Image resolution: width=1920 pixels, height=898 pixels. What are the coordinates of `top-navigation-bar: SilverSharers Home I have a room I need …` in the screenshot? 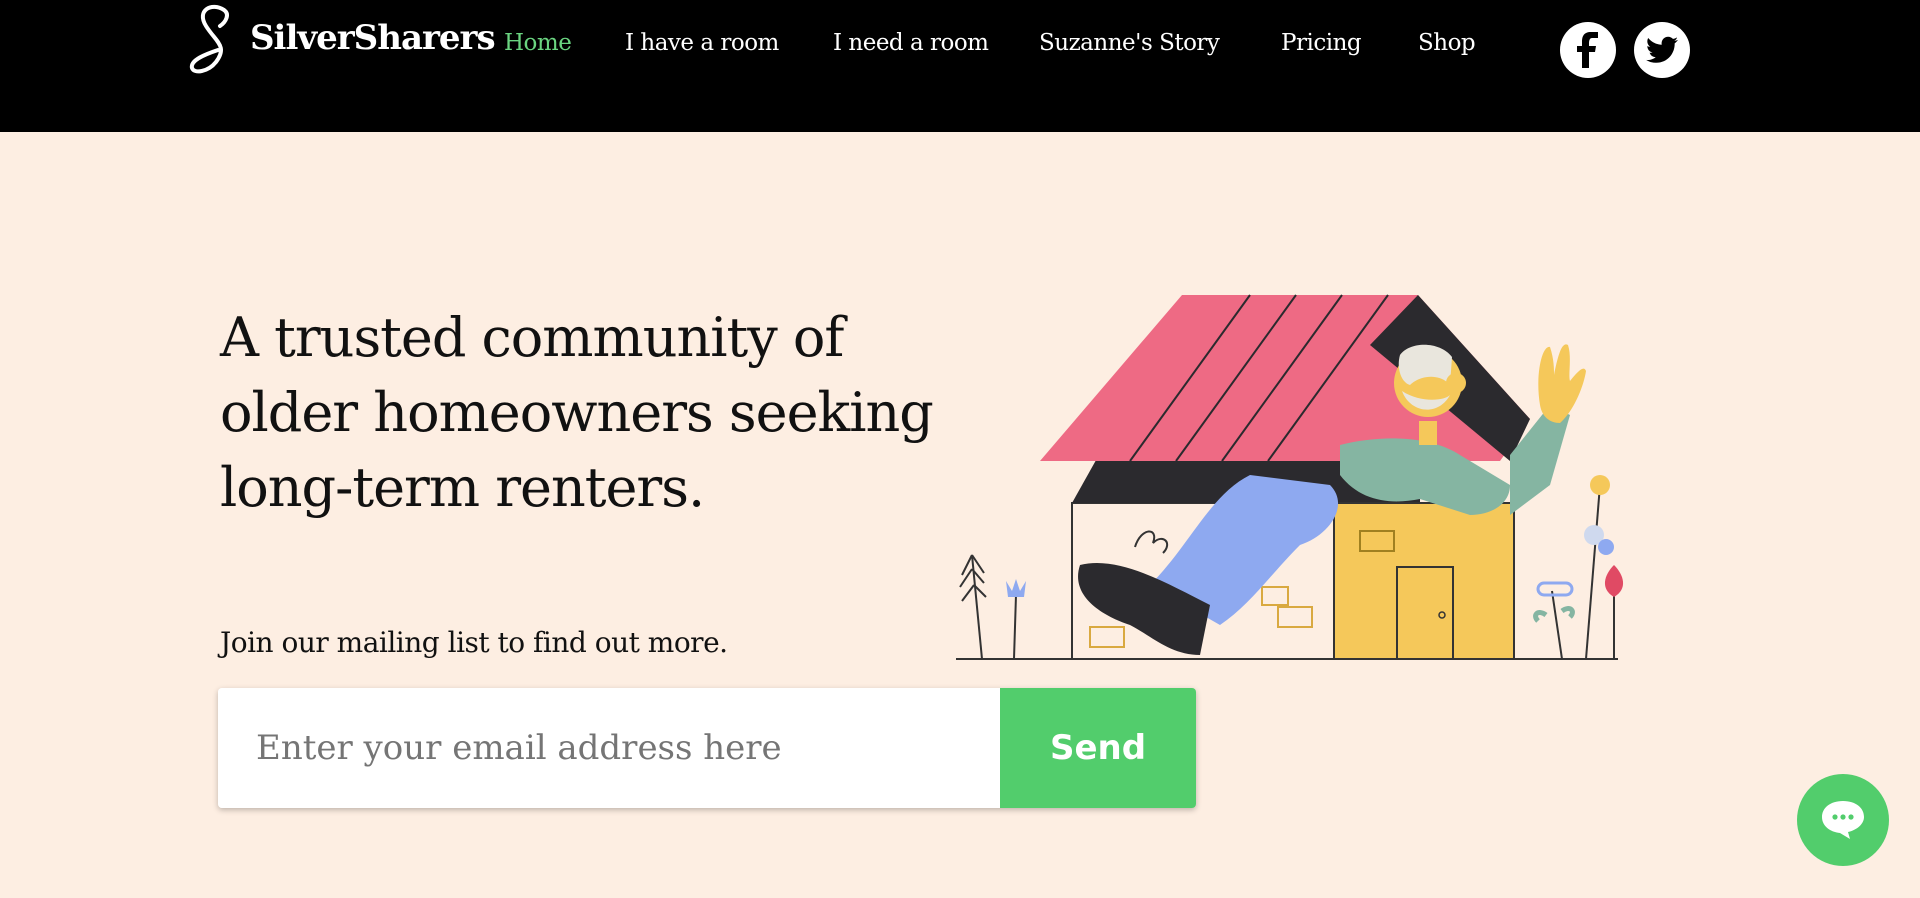 It's located at (960, 66).